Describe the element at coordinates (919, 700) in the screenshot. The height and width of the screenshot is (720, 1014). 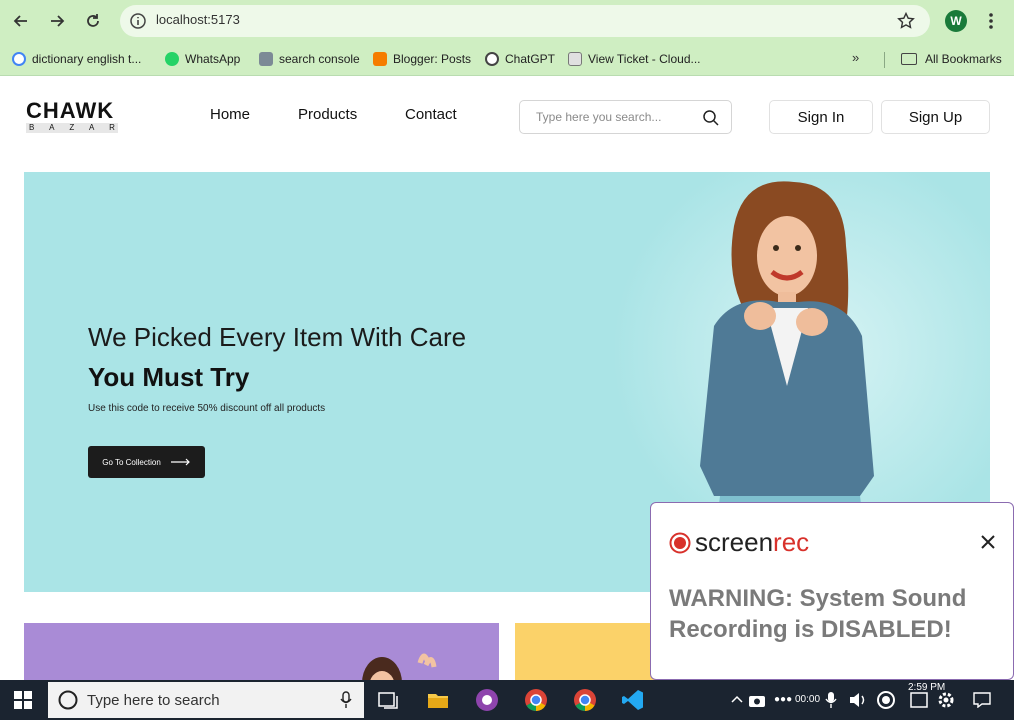
I see `window-icon` at that location.